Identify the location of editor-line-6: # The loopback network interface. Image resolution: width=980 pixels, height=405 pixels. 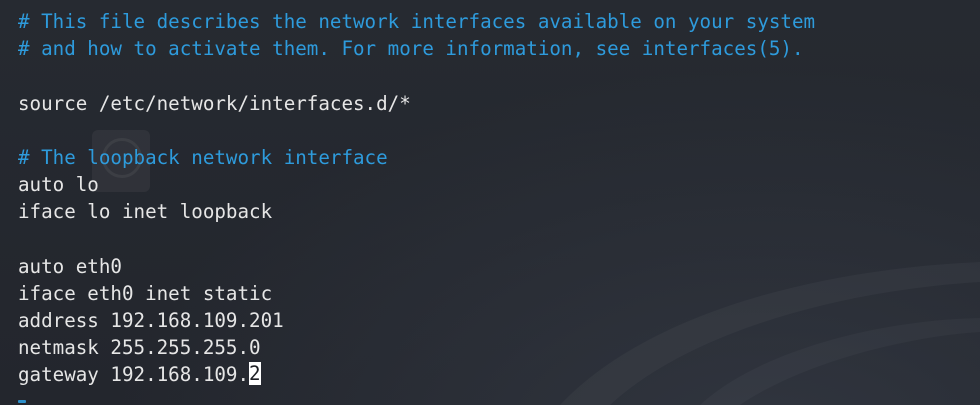
(203, 157).